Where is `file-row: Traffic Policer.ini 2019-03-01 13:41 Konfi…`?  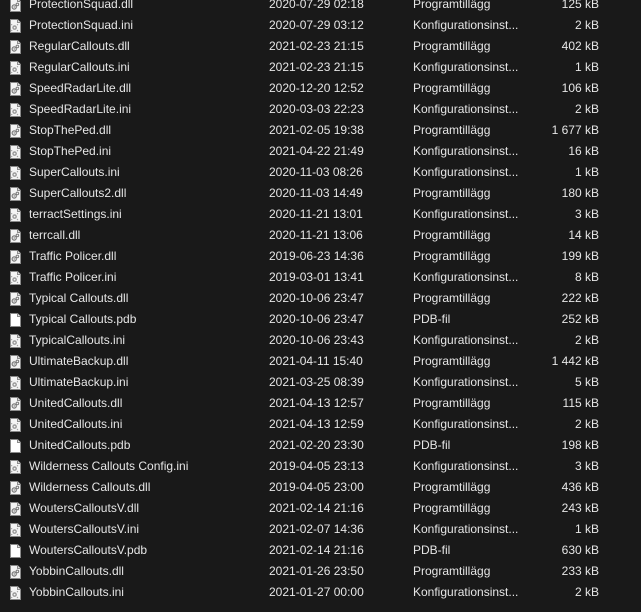
file-row: Traffic Policer.ini 2019-03-01 13:41 Konfi… is located at coordinates (320, 277).